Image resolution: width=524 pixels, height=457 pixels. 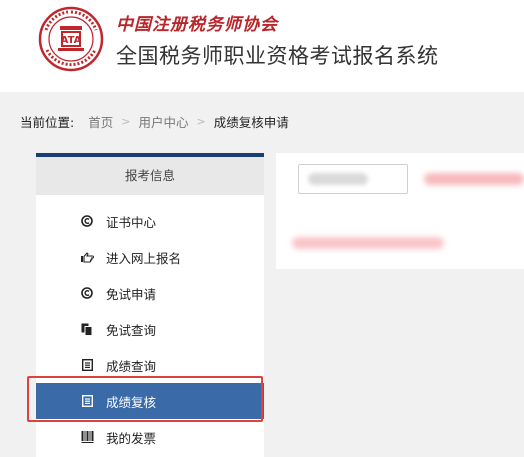 I want to click on svg-text: ATA, so click(x=71, y=40).